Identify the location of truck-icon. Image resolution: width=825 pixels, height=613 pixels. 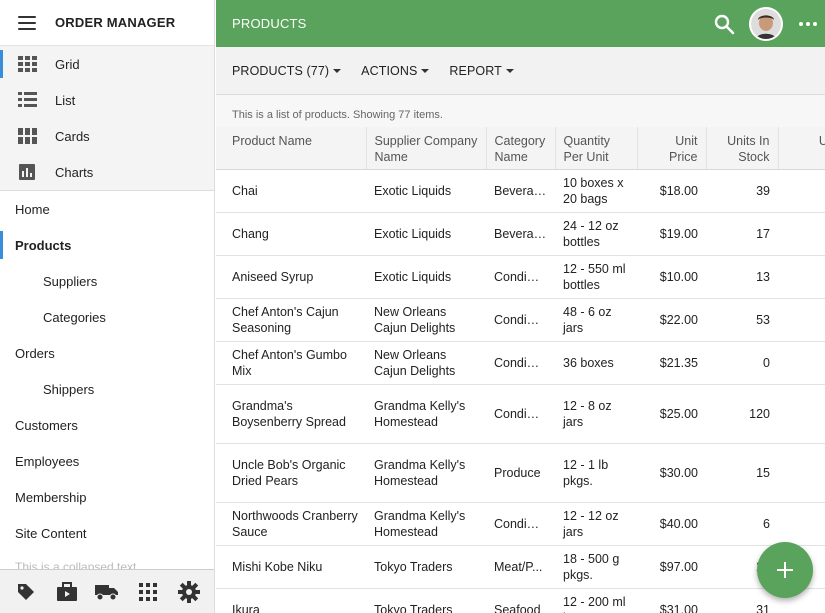
(107, 592).